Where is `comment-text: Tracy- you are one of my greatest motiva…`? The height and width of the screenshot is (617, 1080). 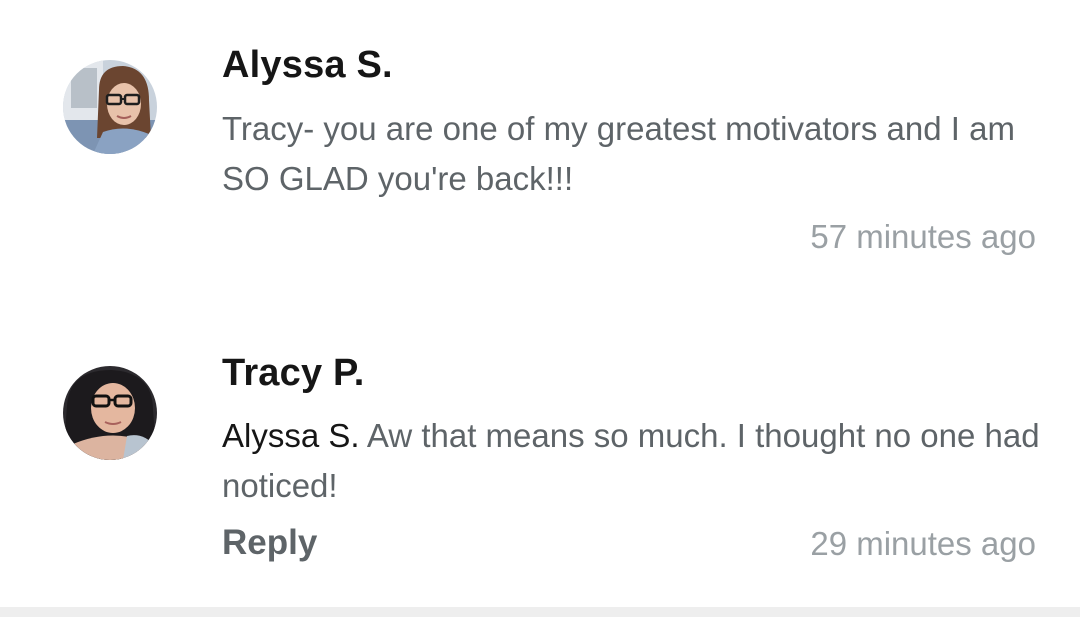
comment-text: Tracy- you are one of my greatest motiva… is located at coordinates (618, 153).